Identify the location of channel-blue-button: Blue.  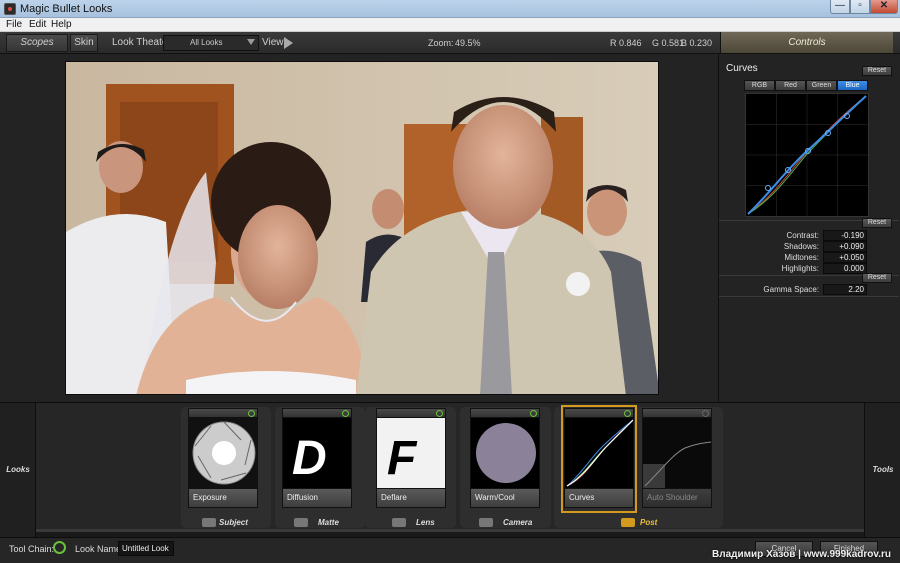
(852, 85).